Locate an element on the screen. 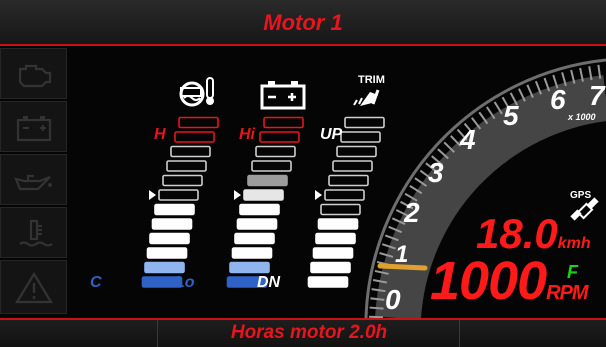 The width and height of the screenshot is (606, 347). tach-tick-0: 0 is located at coordinates (393, 299).